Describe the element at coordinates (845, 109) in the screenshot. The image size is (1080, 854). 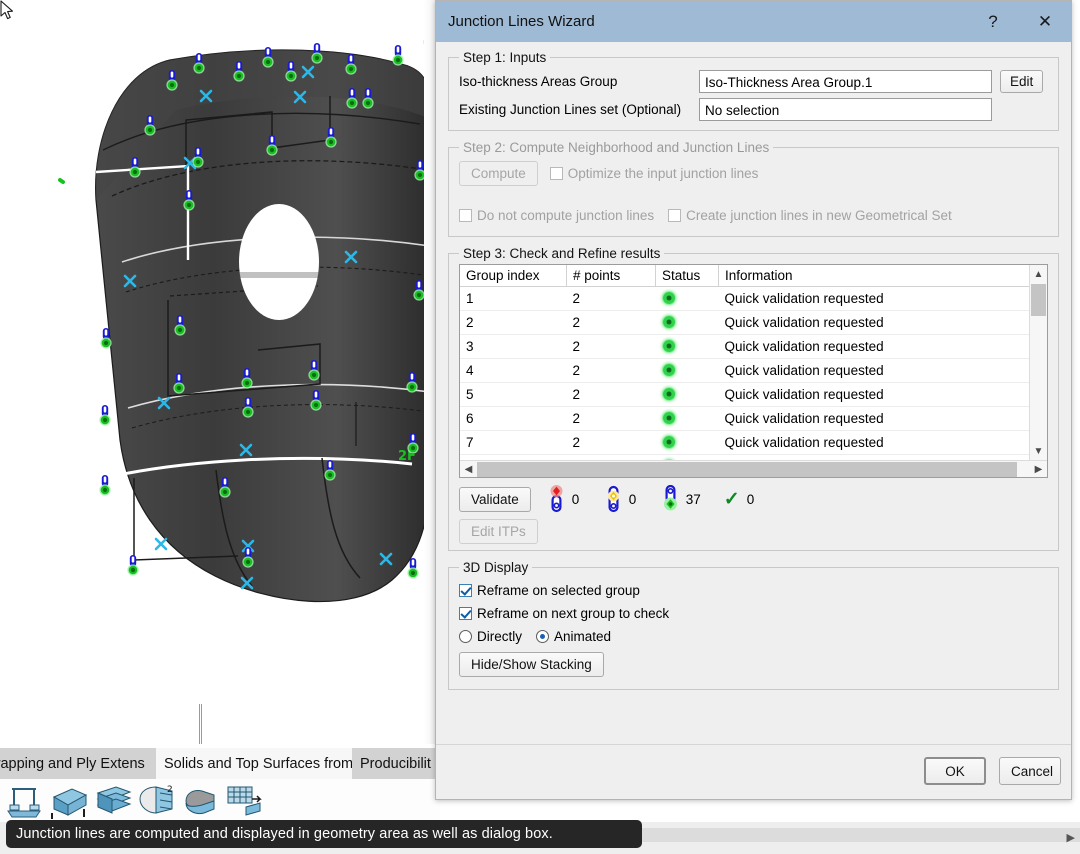
I see `existing-lines-input: No selection` at that location.